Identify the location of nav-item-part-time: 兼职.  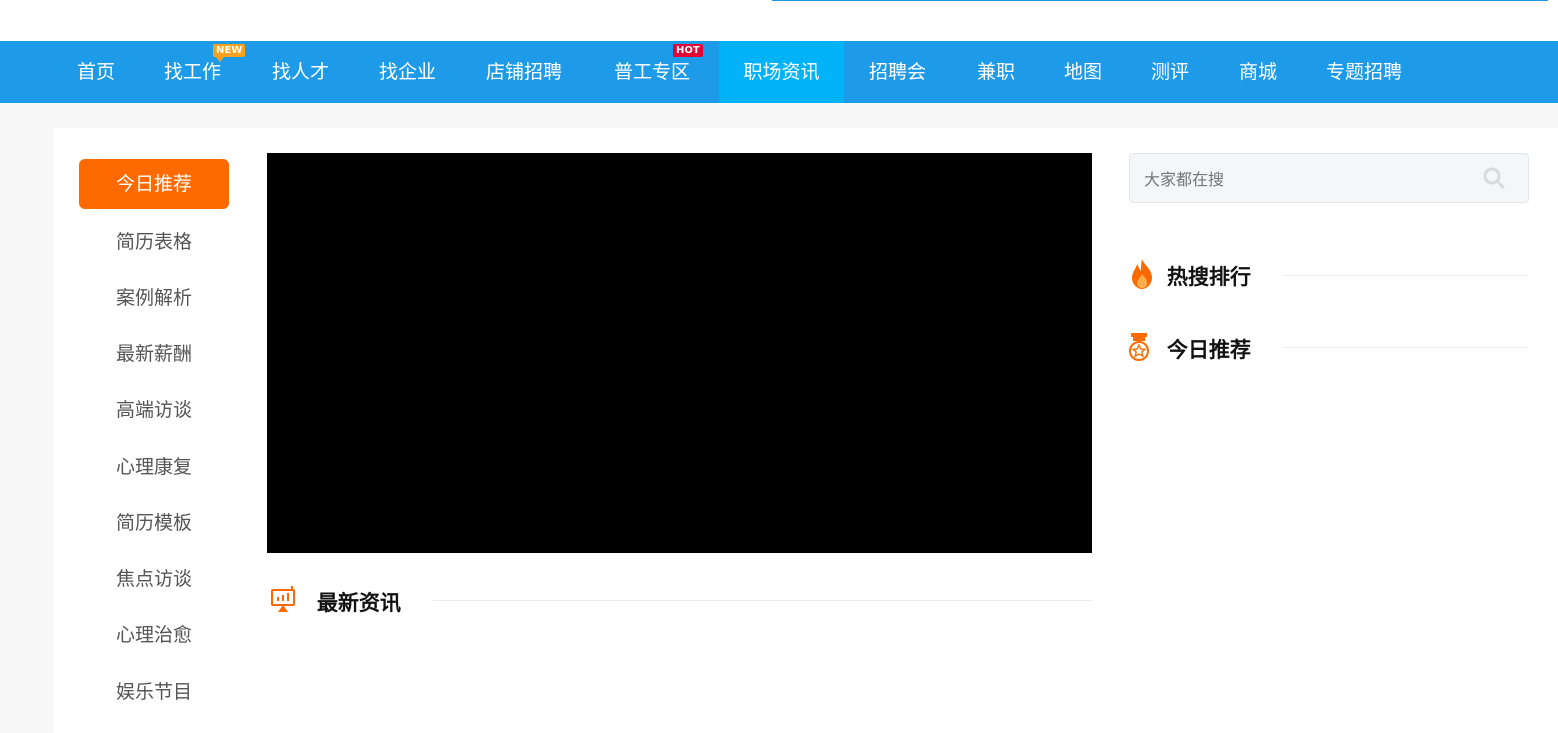
(996, 72).